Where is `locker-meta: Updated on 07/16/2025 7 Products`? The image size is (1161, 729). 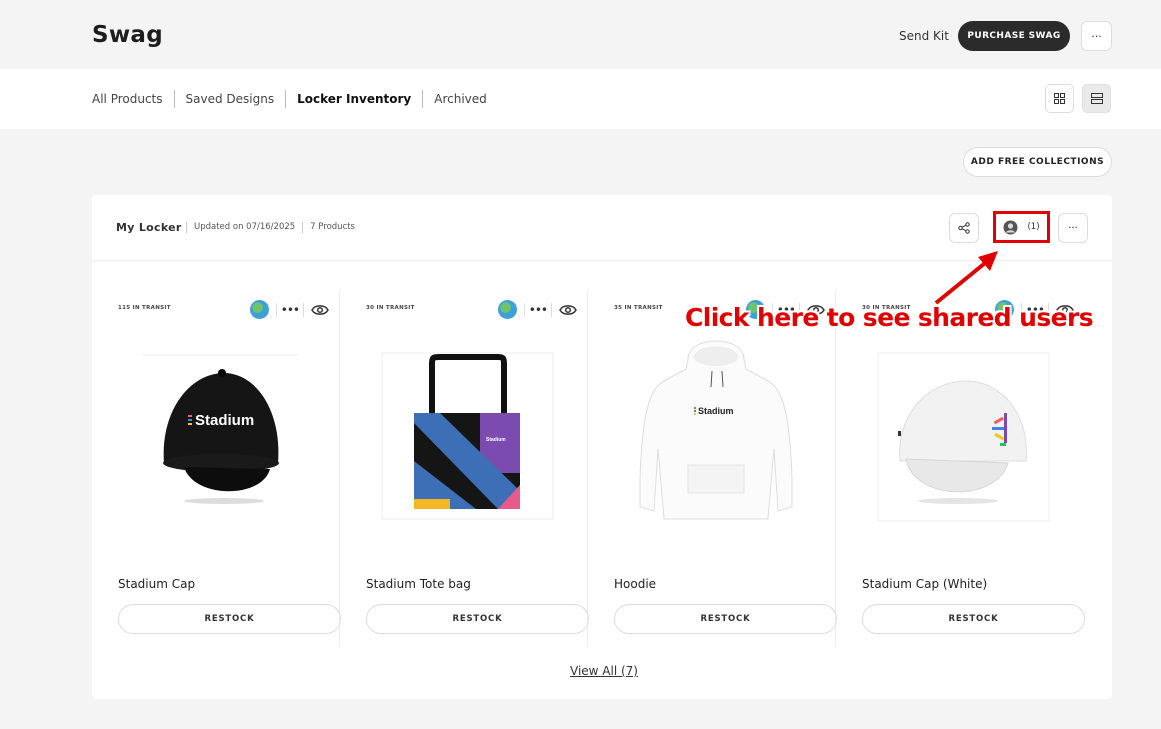
locker-meta: Updated on 07/16/2025 7 Products is located at coordinates (274, 227).